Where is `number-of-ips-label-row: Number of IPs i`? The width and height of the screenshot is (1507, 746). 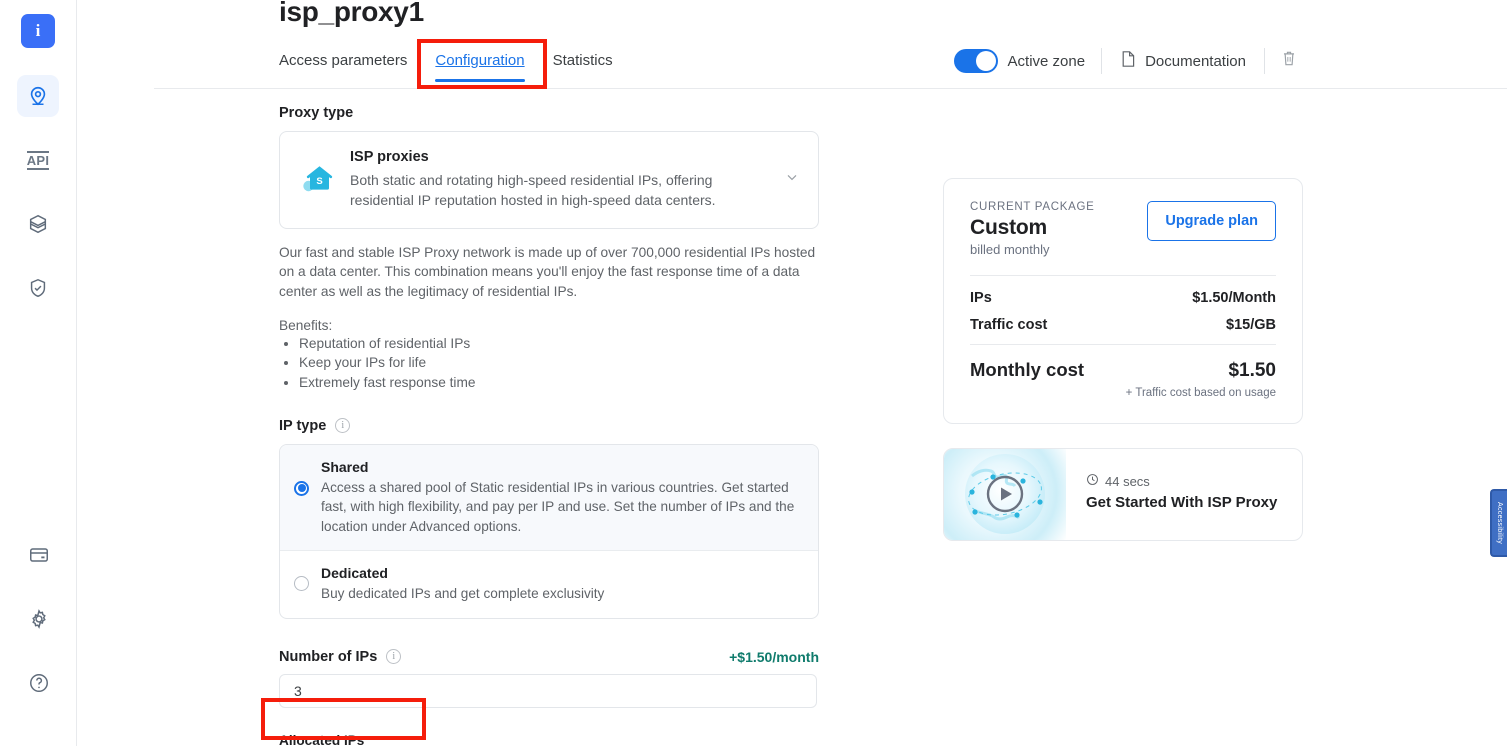 number-of-ips-label-row: Number of IPs i is located at coordinates (340, 656).